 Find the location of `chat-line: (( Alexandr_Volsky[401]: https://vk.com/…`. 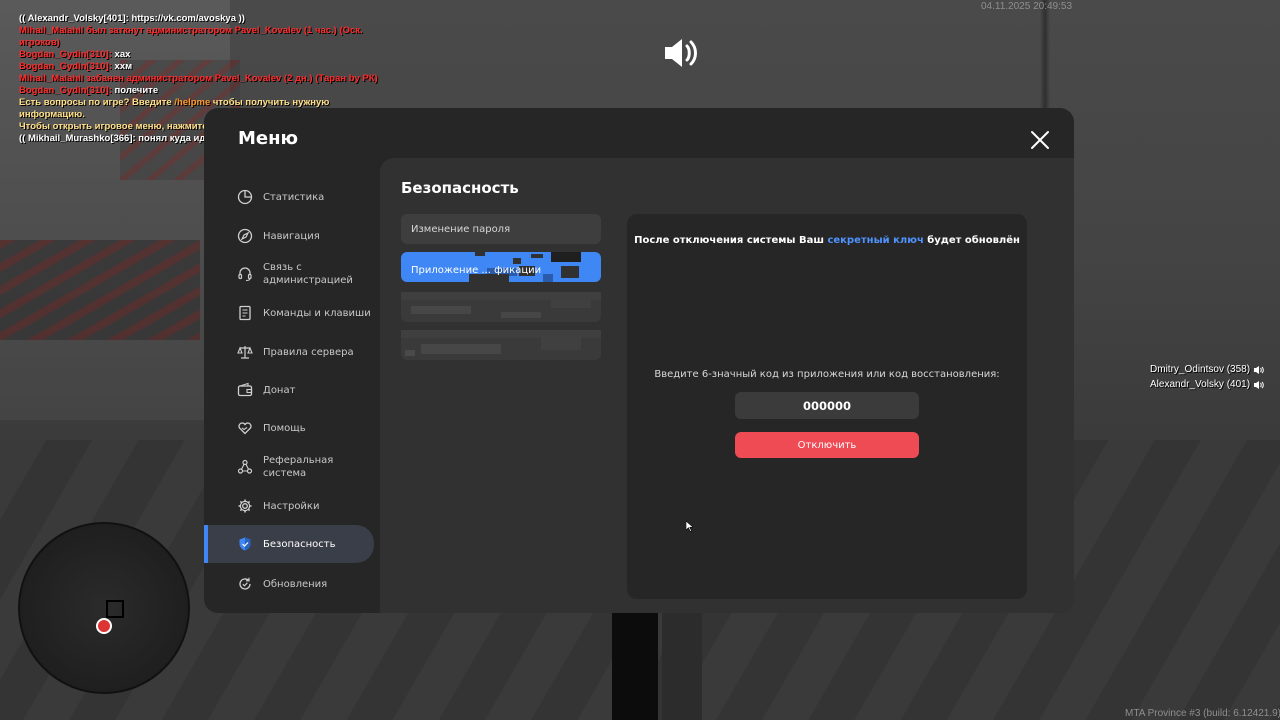

chat-line: (( Alexandr_Volsky[401]: https://vk.com/… is located at coordinates (206, 19).